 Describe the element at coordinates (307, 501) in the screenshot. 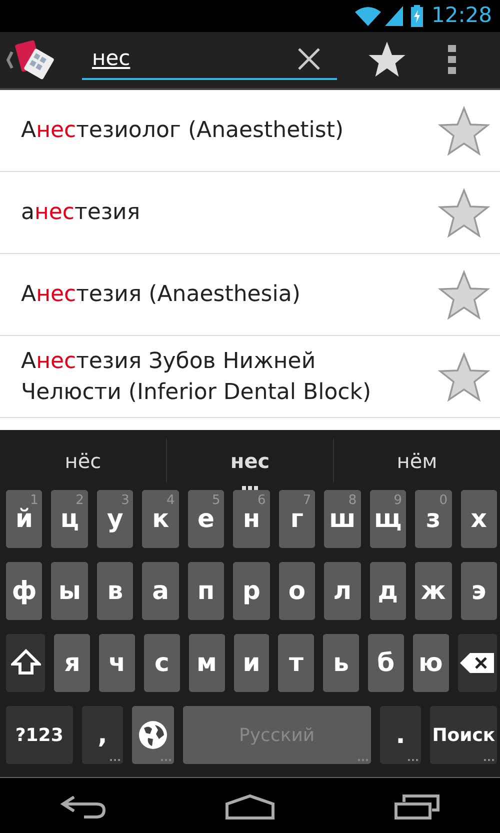

I see `key-hint: 7` at that location.